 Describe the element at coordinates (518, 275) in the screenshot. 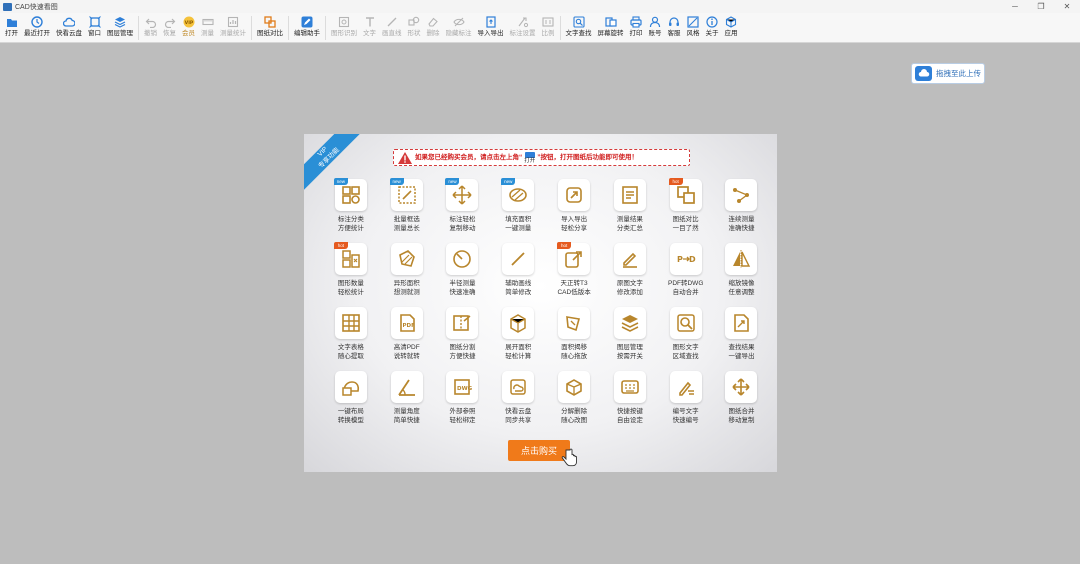

I see `feature-item: 辅助画线 简单修改` at that location.